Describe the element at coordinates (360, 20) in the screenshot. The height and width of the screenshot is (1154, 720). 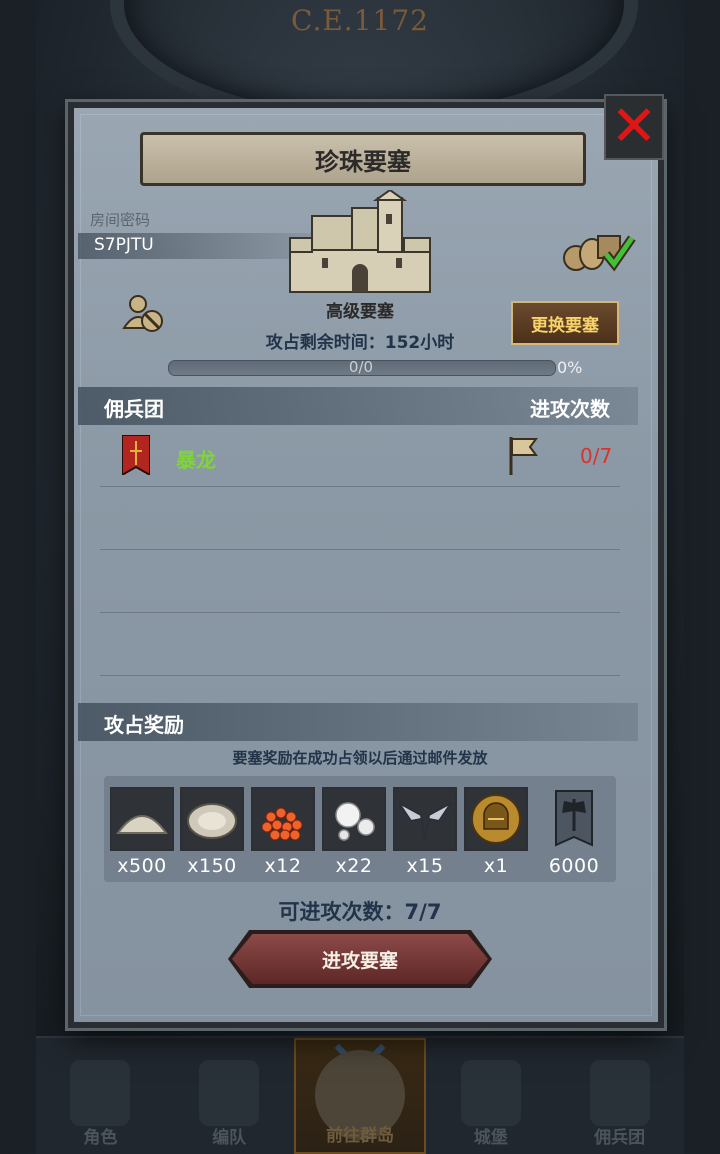
I see `year-text: C.E.1172` at that location.